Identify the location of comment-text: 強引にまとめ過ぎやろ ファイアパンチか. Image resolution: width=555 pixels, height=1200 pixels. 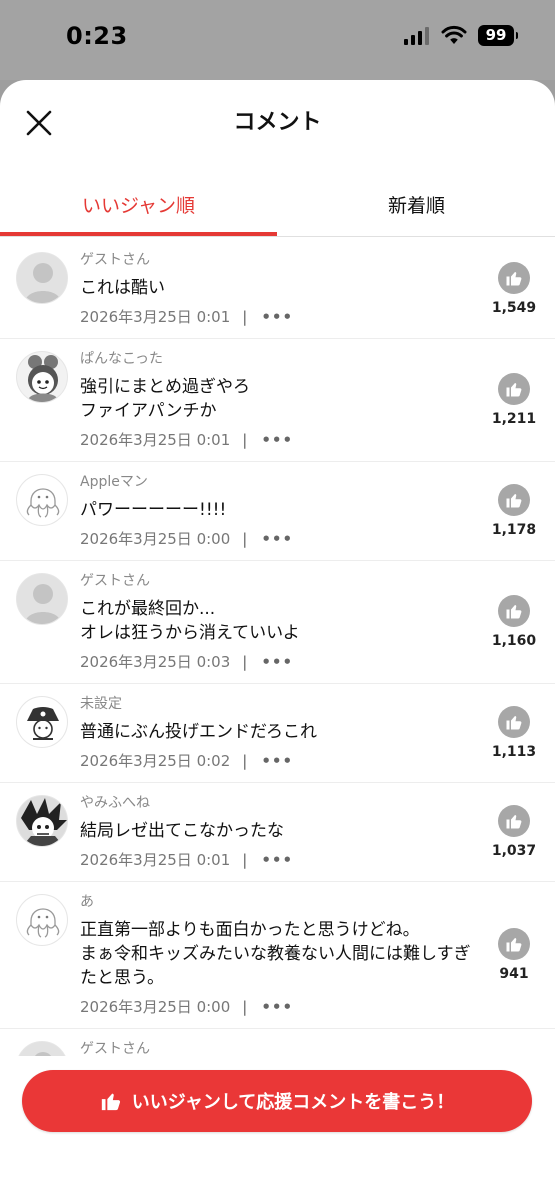
(165, 399).